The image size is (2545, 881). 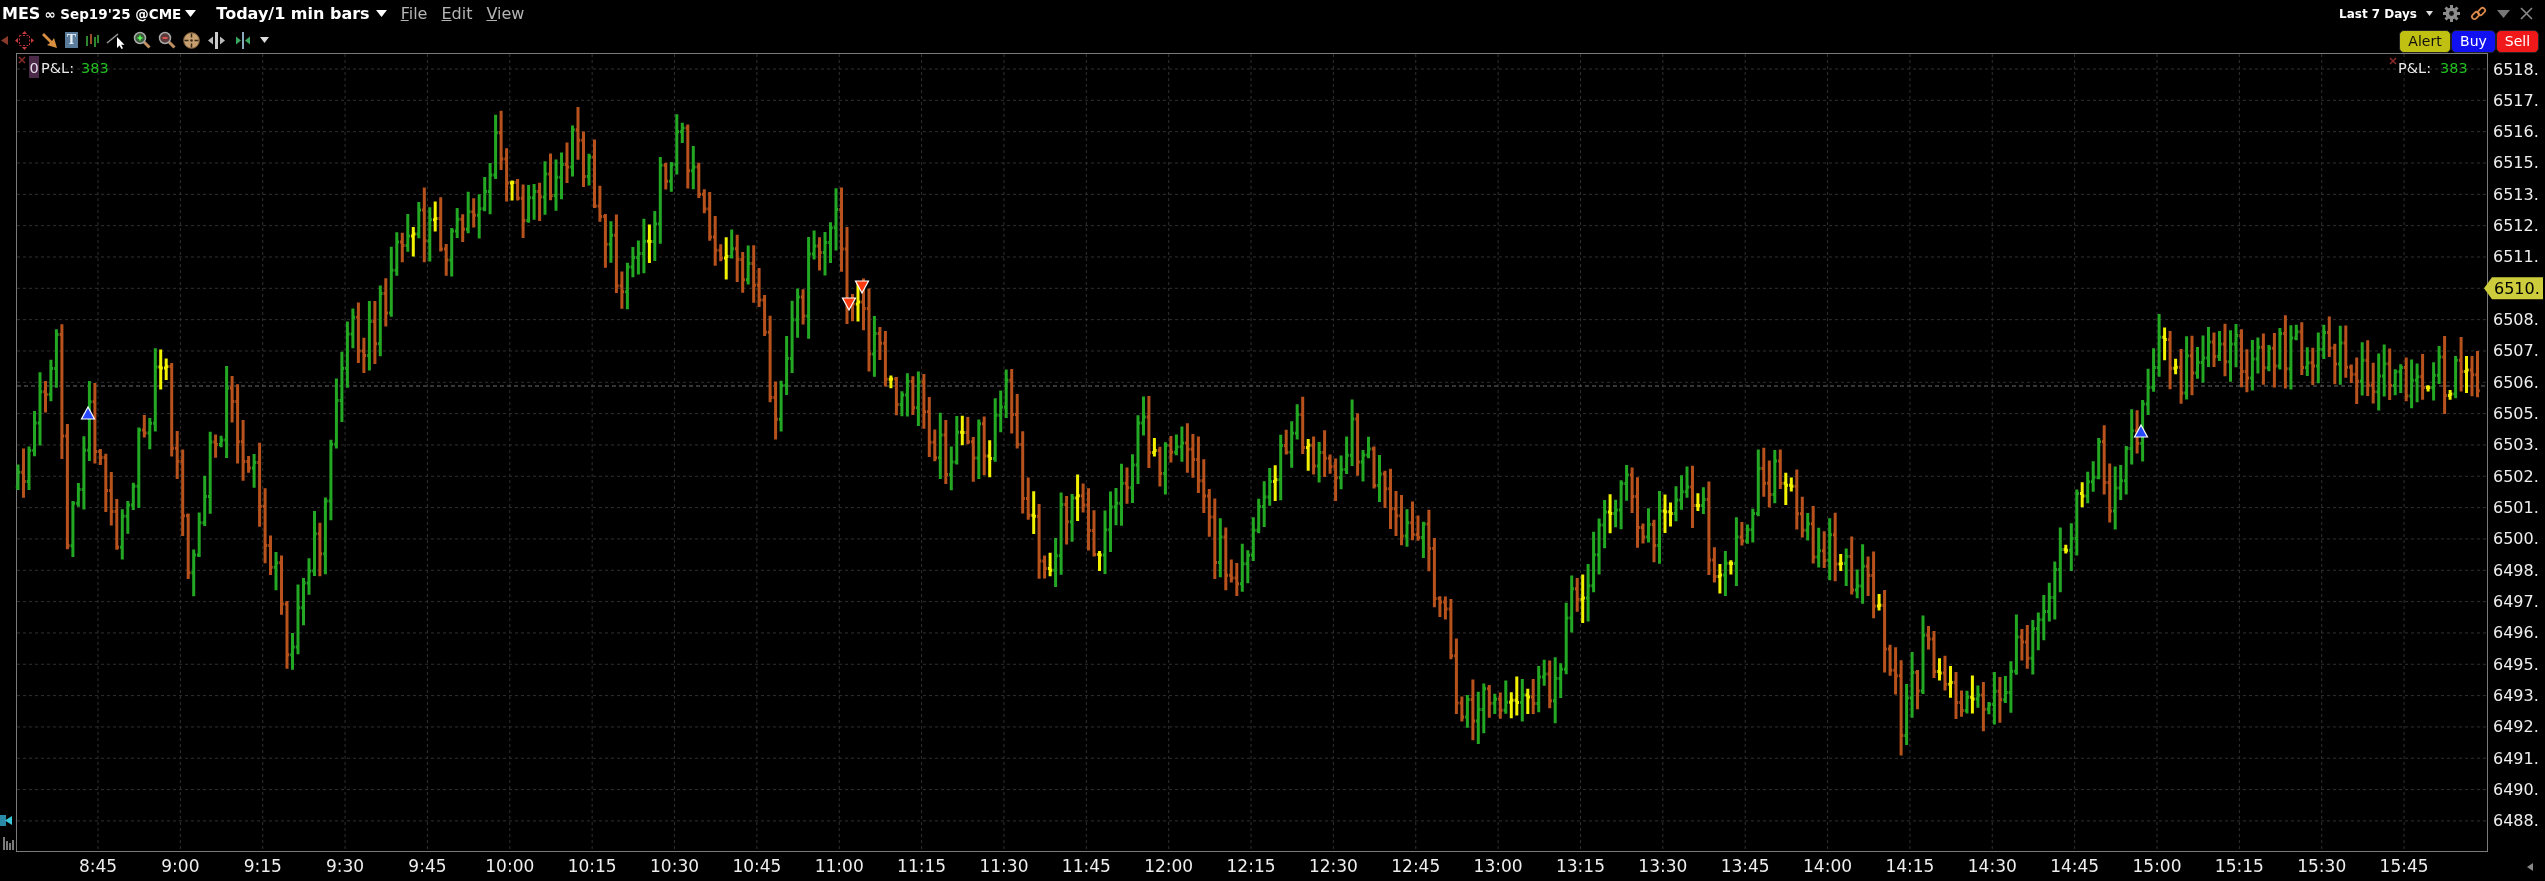 What do you see at coordinates (2526, 13) in the screenshot?
I see `close-icon` at bounding box center [2526, 13].